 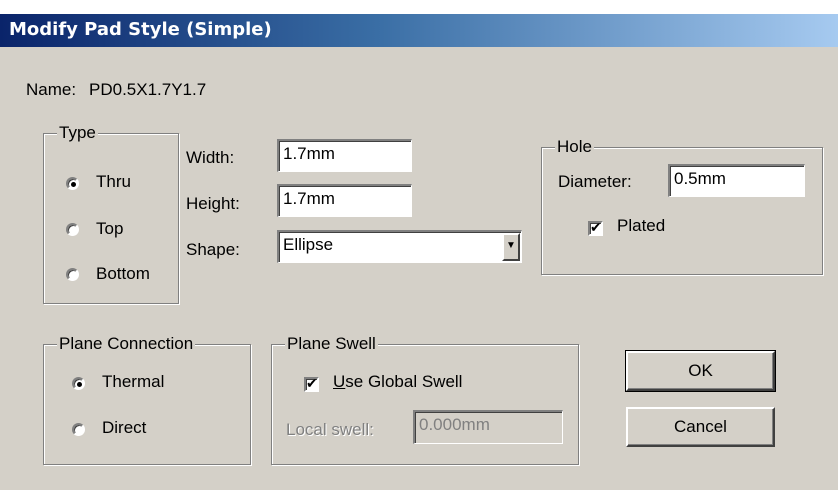 I want to click on local-swell-input: 0.000mm, so click(x=488, y=427).